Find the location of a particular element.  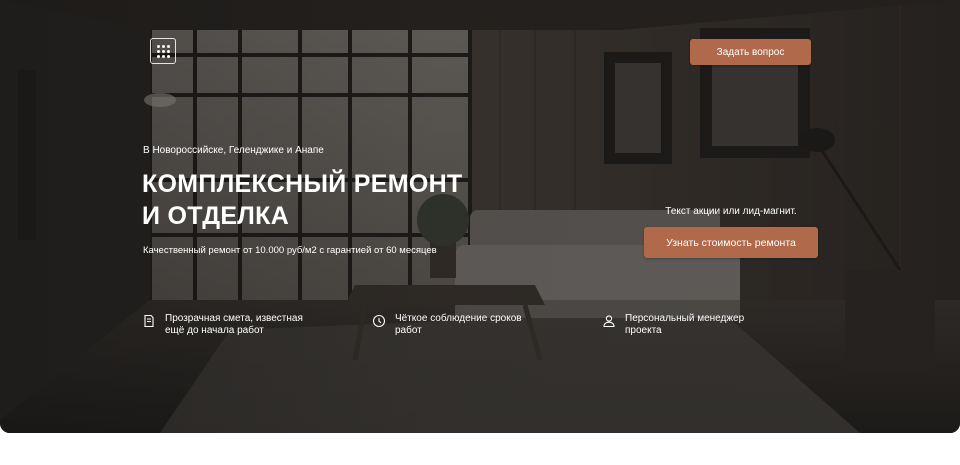

feature-item-manager: Персональный менеджер проекта is located at coordinates (688, 325).